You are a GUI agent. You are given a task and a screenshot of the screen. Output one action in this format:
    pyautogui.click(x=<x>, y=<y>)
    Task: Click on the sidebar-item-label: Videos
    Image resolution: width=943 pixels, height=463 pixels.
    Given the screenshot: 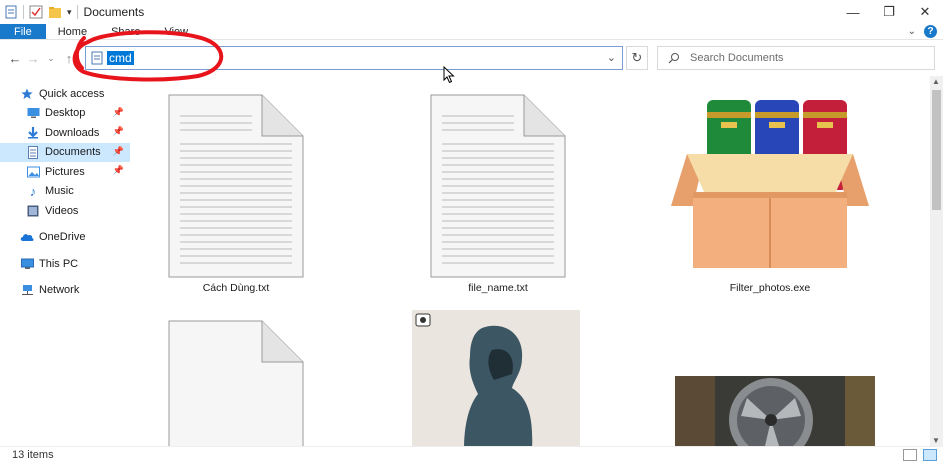 What is the action you would take?
    pyautogui.click(x=62, y=210)
    